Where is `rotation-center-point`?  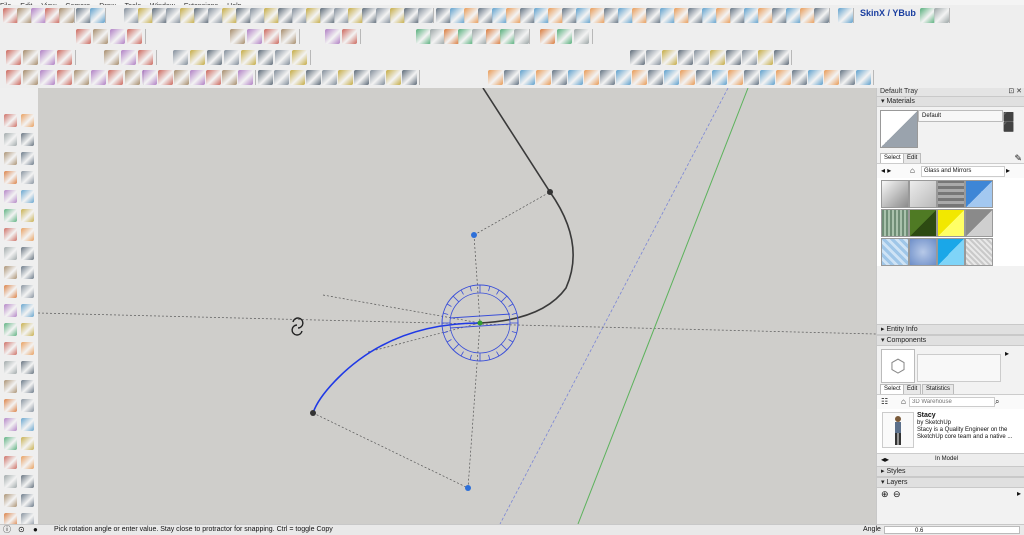 rotation-center-point is located at coordinates (480, 323).